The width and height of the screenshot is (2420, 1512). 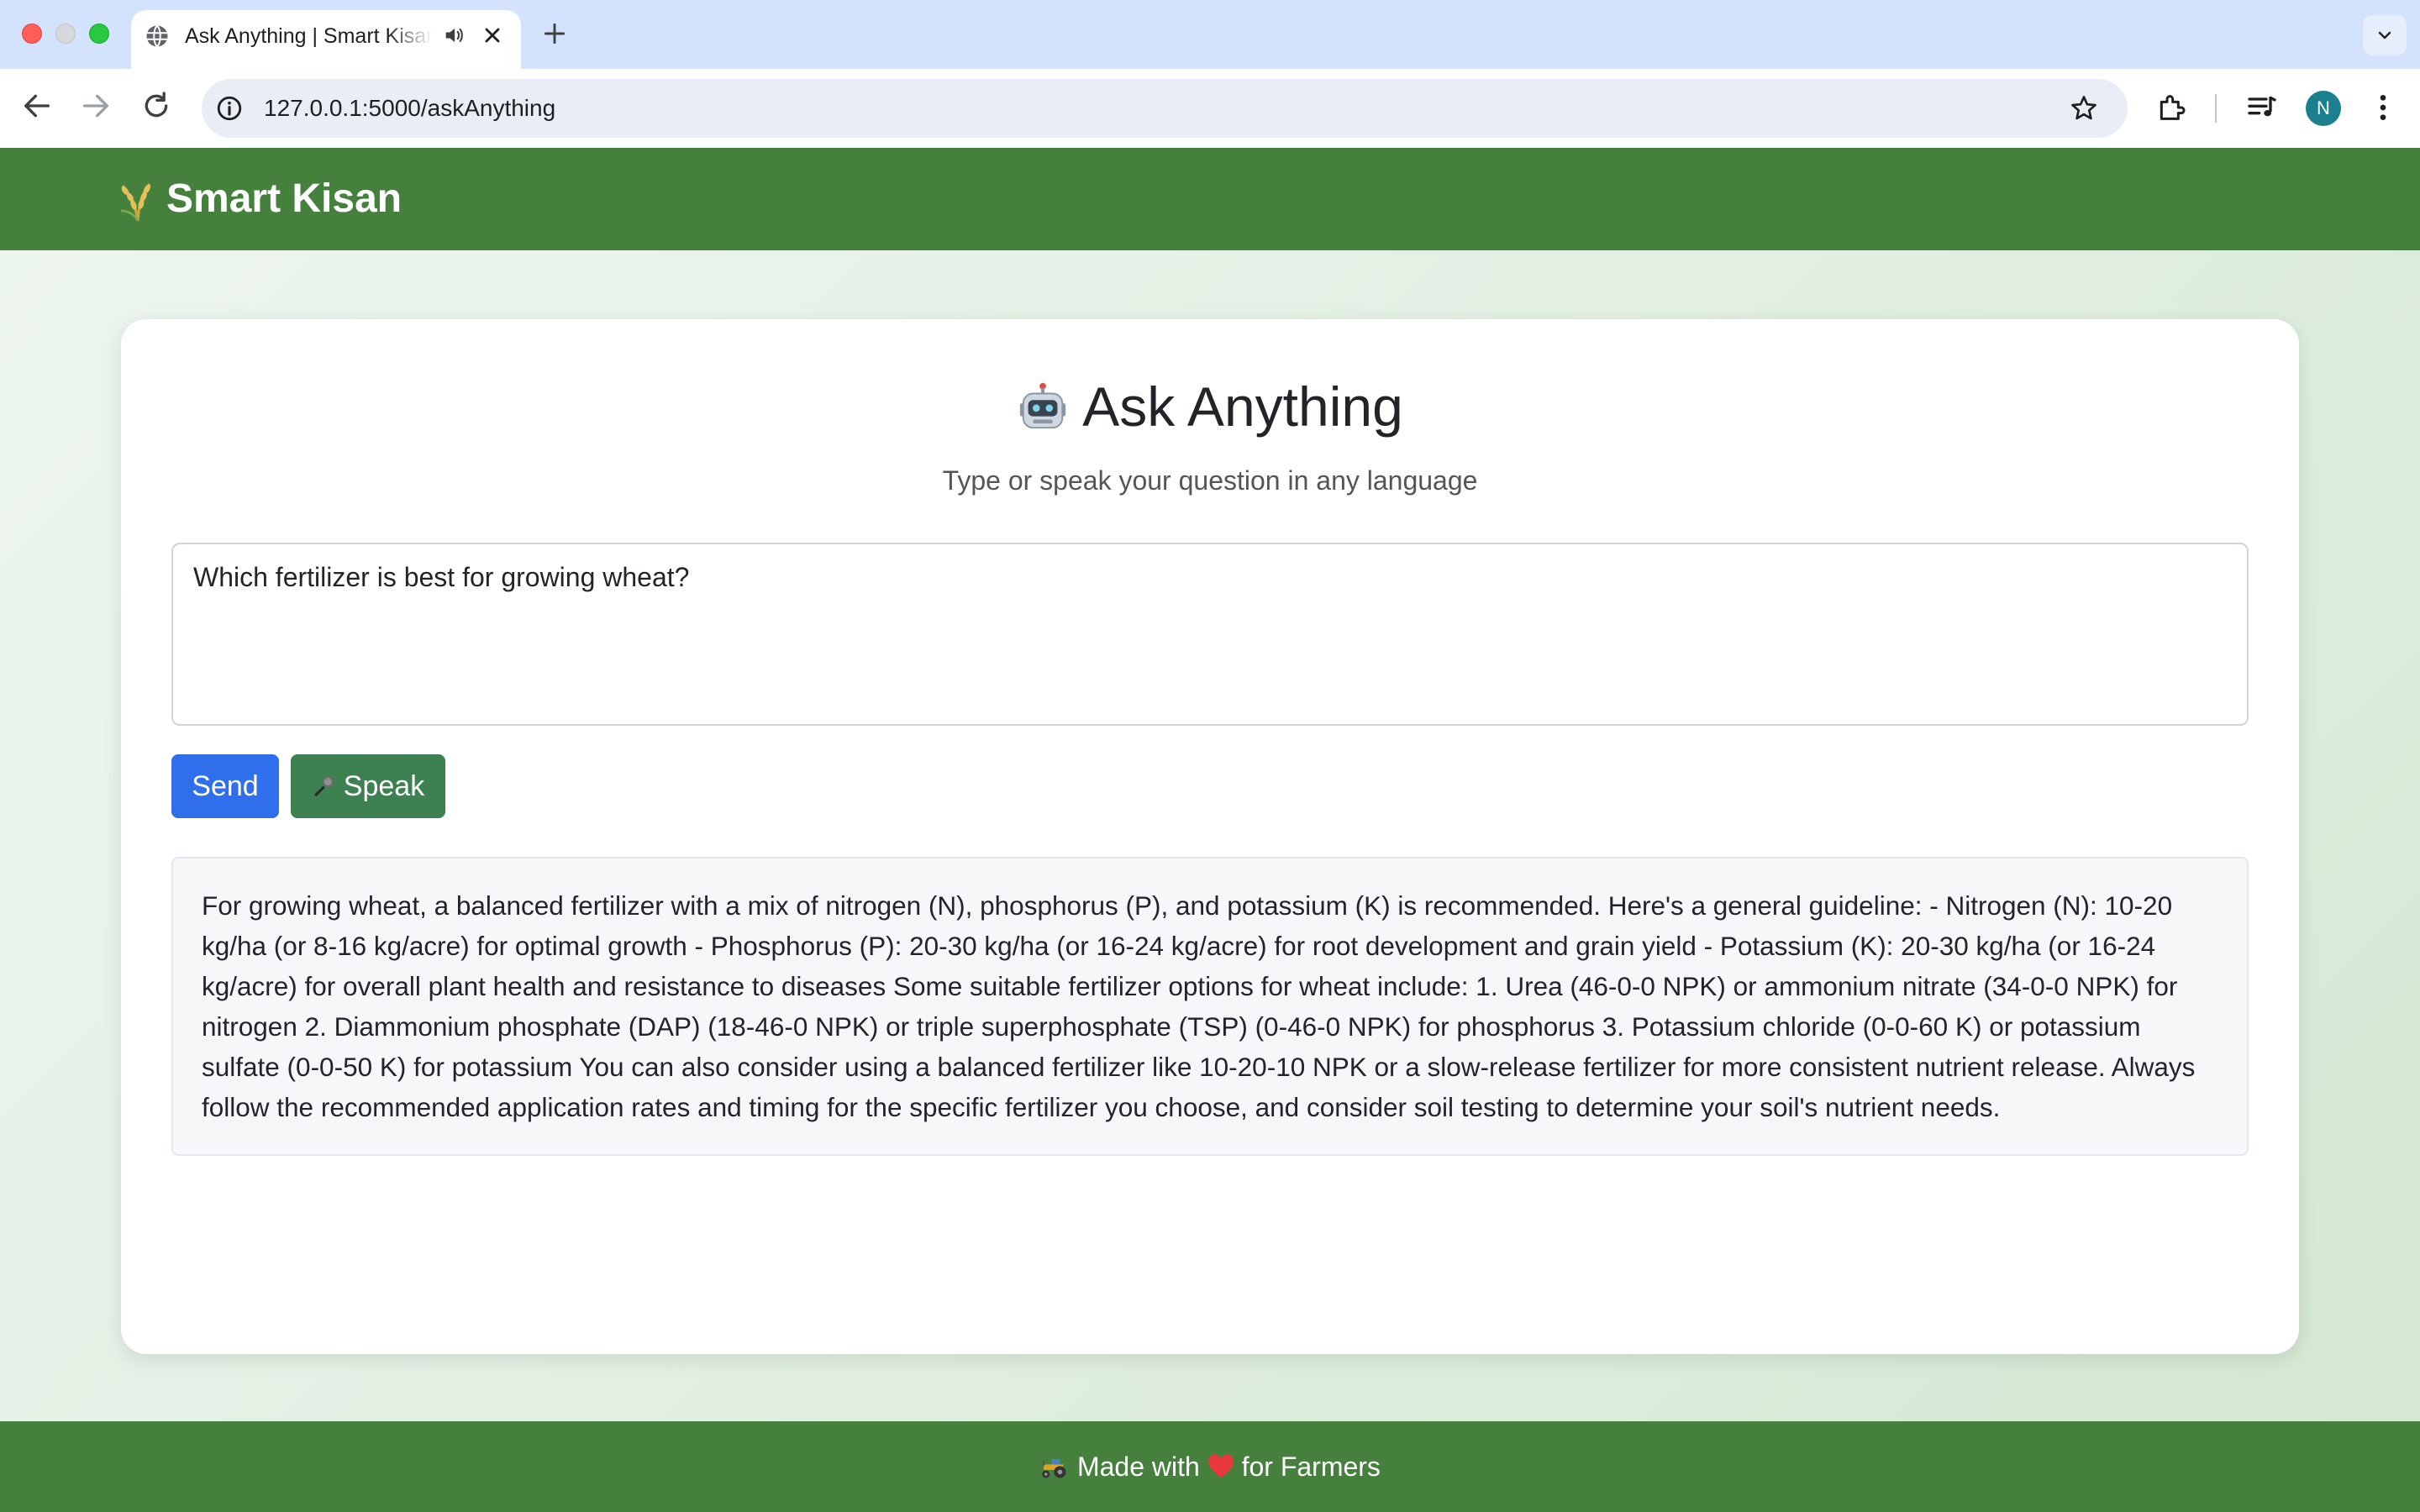 I want to click on site-footer: Made with for Farmers, so click(x=1210, y=1466).